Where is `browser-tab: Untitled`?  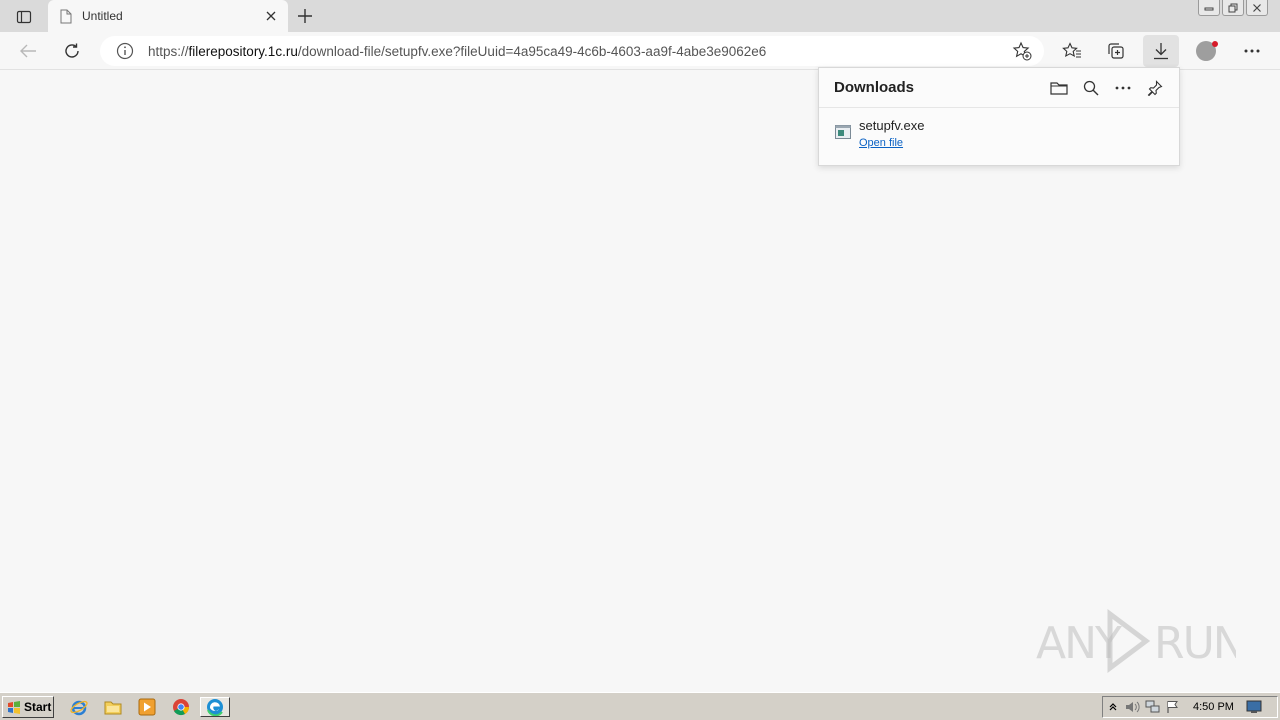 browser-tab: Untitled is located at coordinates (168, 16).